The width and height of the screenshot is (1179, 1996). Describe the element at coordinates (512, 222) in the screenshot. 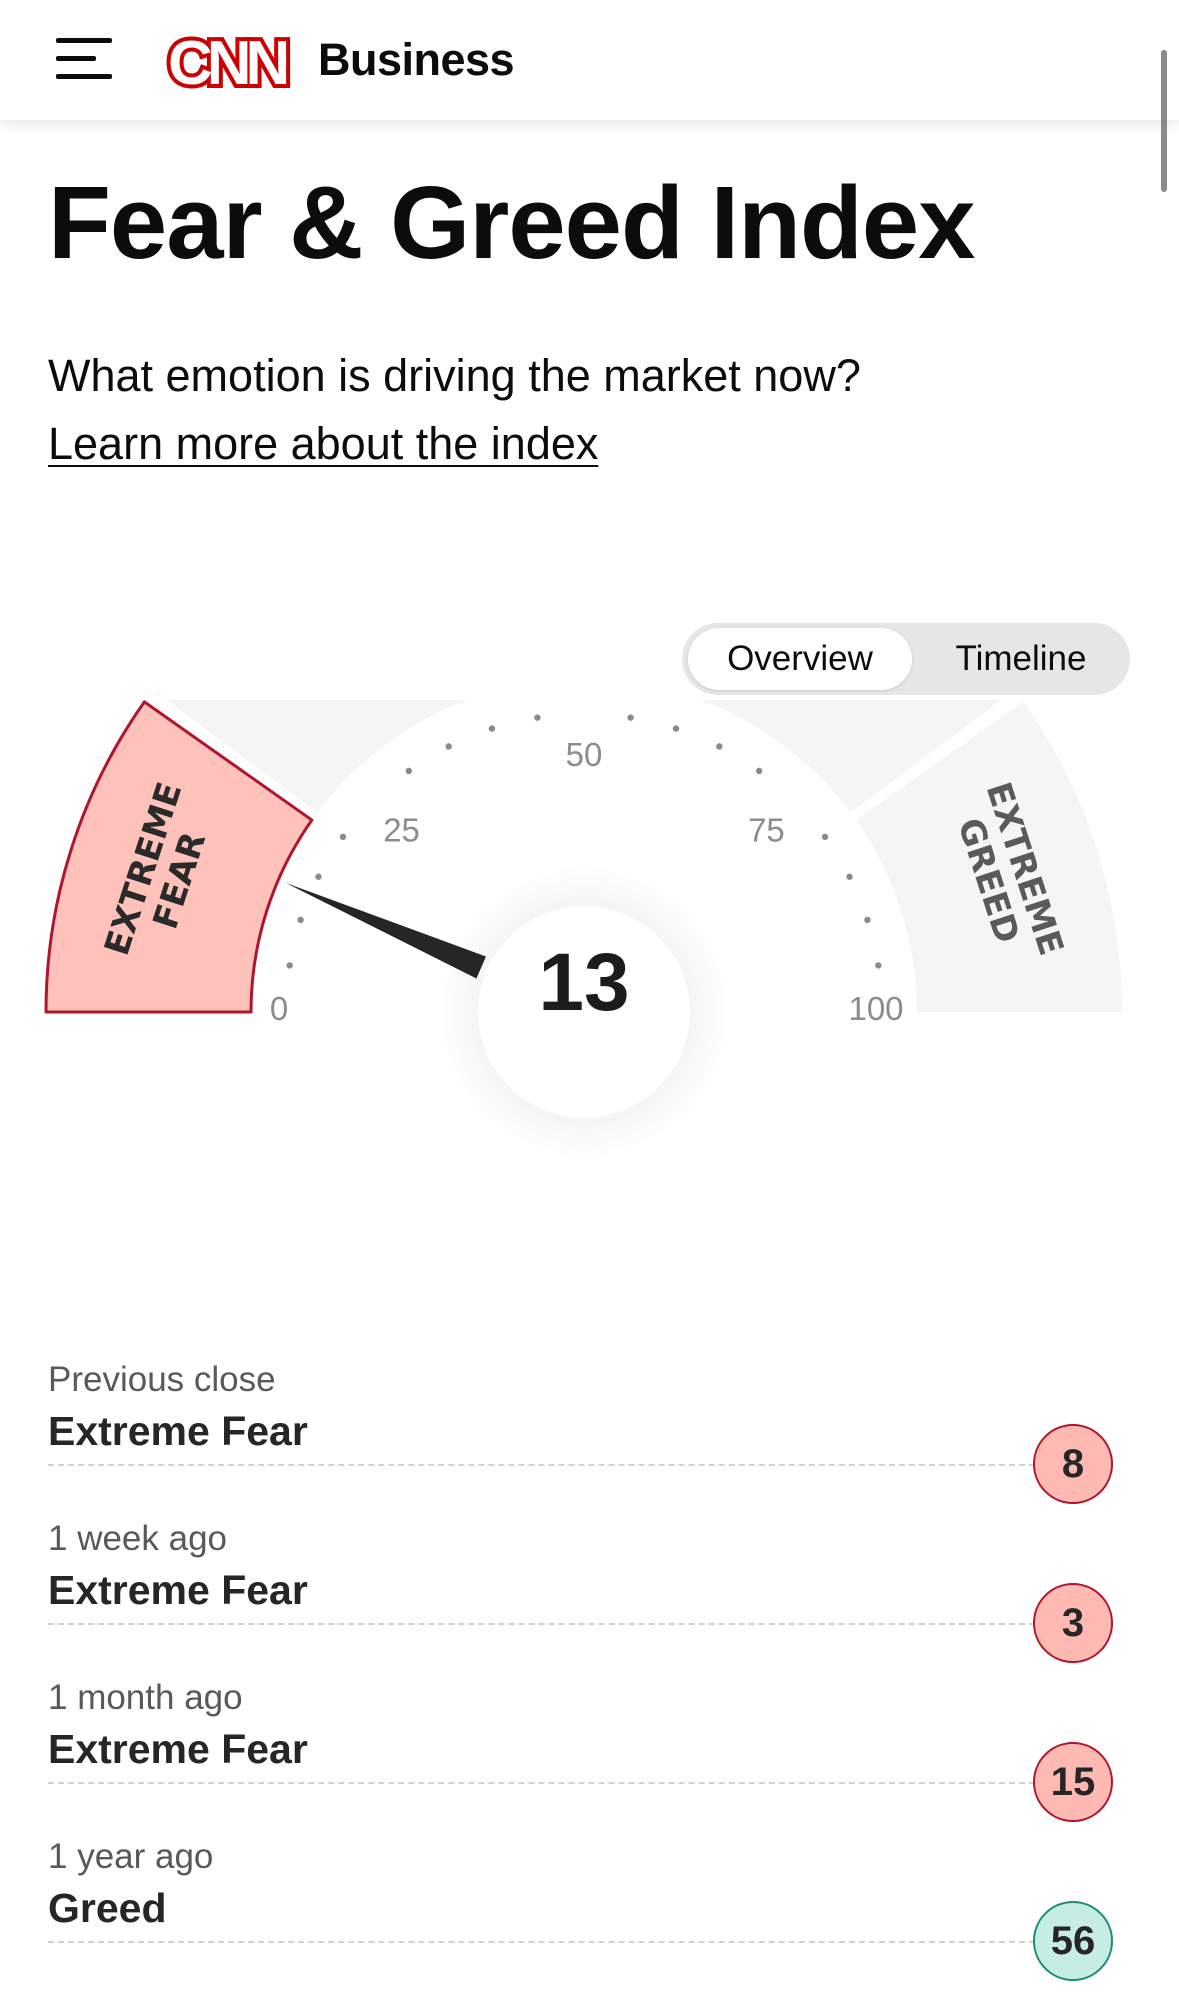

I see `page-title: Fear & Greed Index` at that location.